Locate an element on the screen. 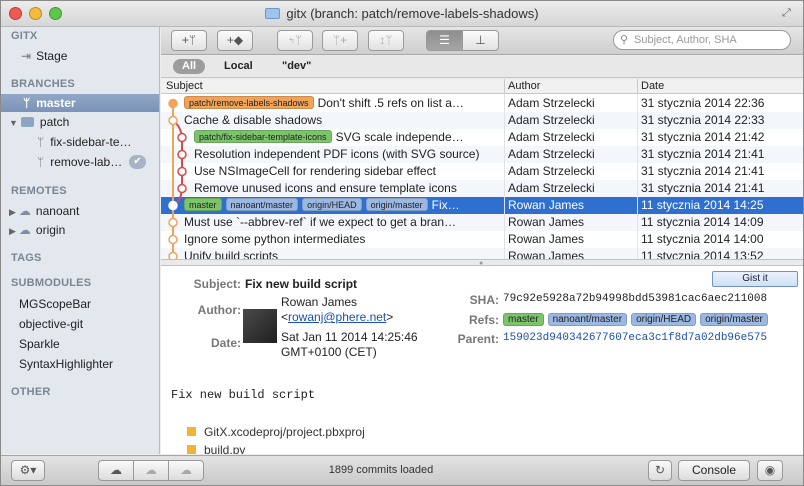 The width and height of the screenshot is (804, 486). commit-subject: Unify build scripts is located at coordinates (231, 254).